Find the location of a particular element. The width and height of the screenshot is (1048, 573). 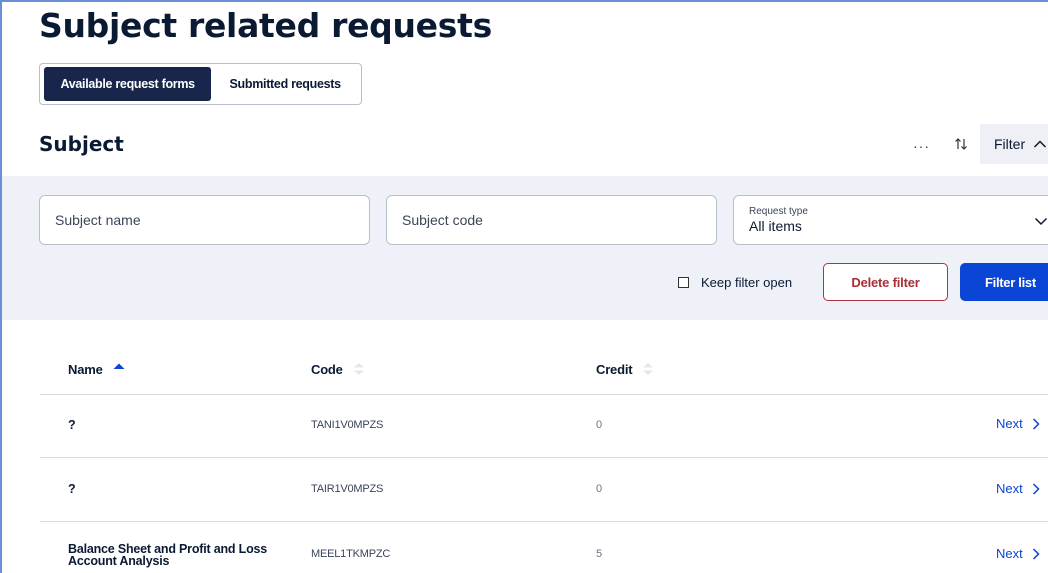

chevron-up-icon is located at coordinates (1040, 144).